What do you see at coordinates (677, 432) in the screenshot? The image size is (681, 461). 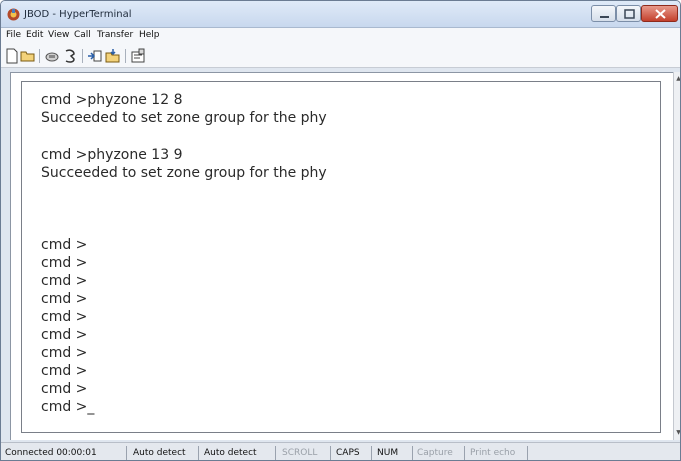 I see `scroll-down-icon: ▼` at bounding box center [677, 432].